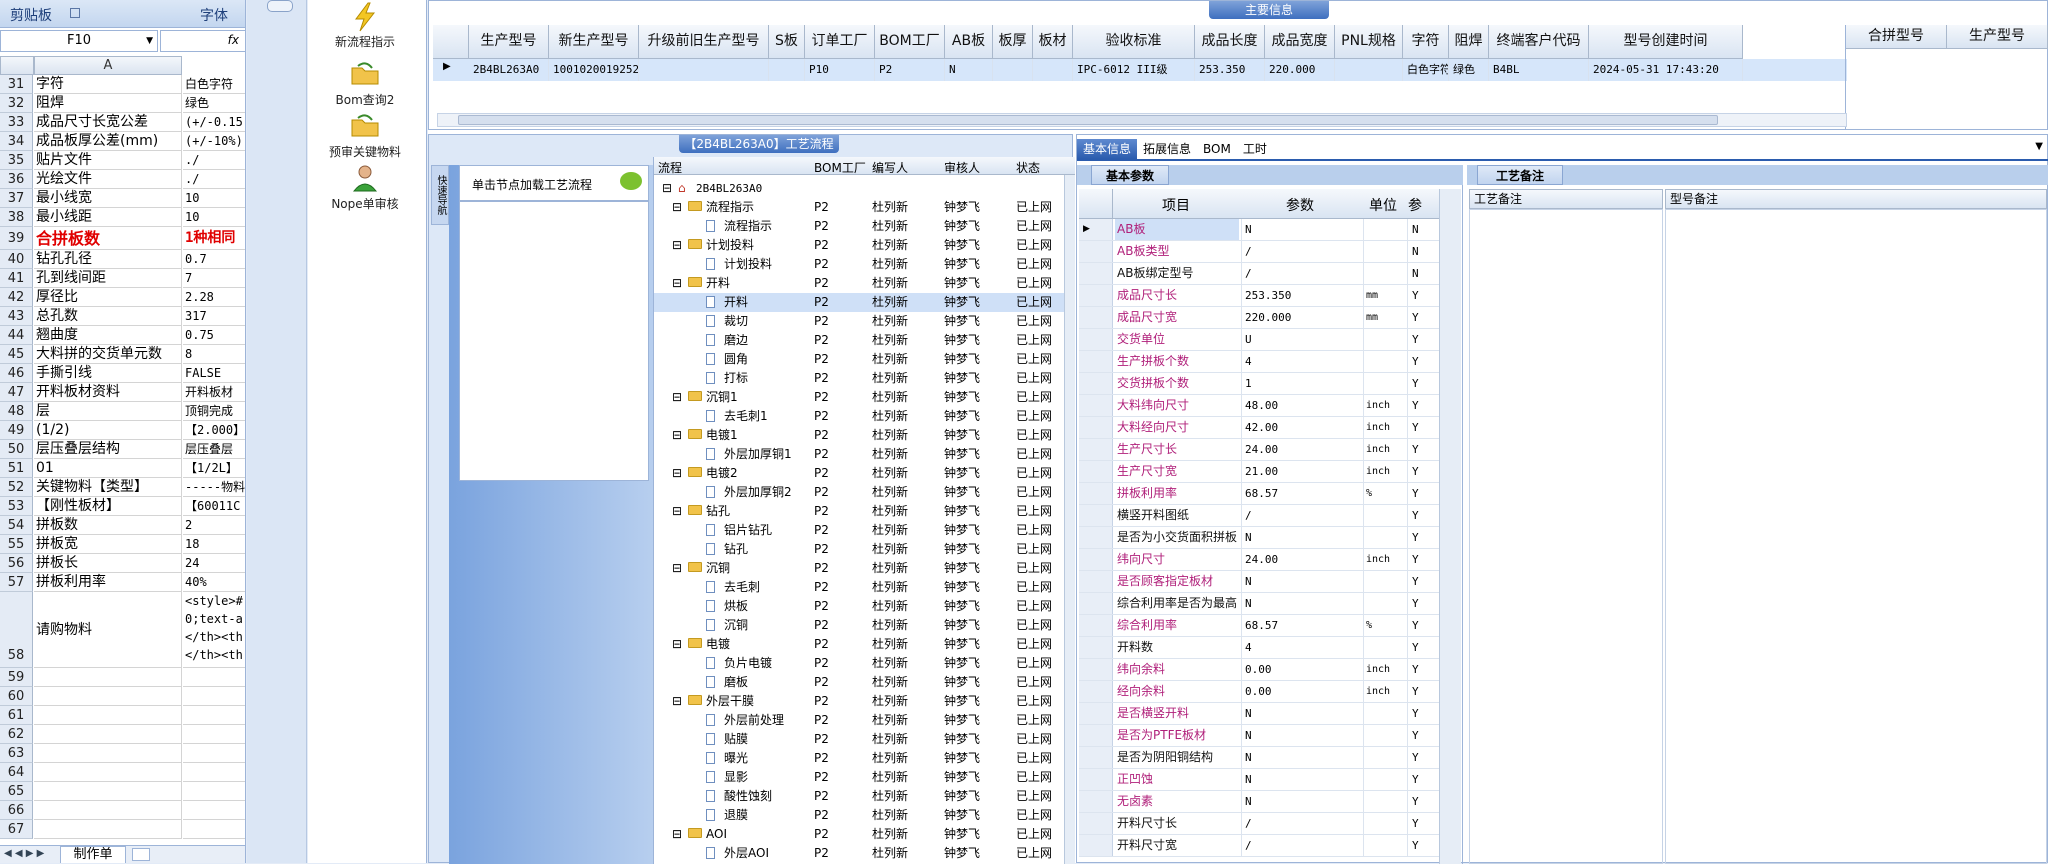 The width and height of the screenshot is (2048, 864). What do you see at coordinates (214, 487) in the screenshot?
I see `cell-b: -----物料` at bounding box center [214, 487].